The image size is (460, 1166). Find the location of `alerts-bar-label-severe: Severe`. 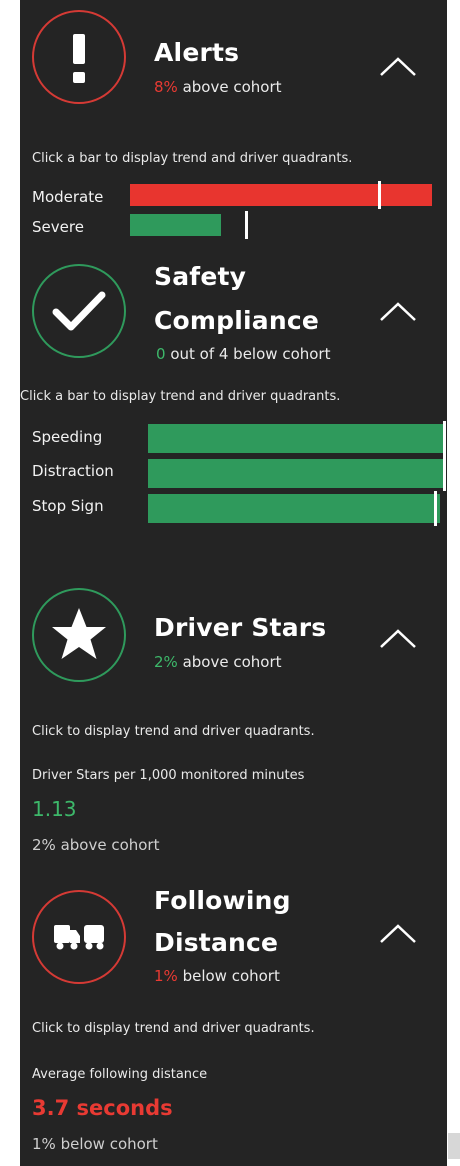

alerts-bar-label-severe: Severe is located at coordinates (58, 227).